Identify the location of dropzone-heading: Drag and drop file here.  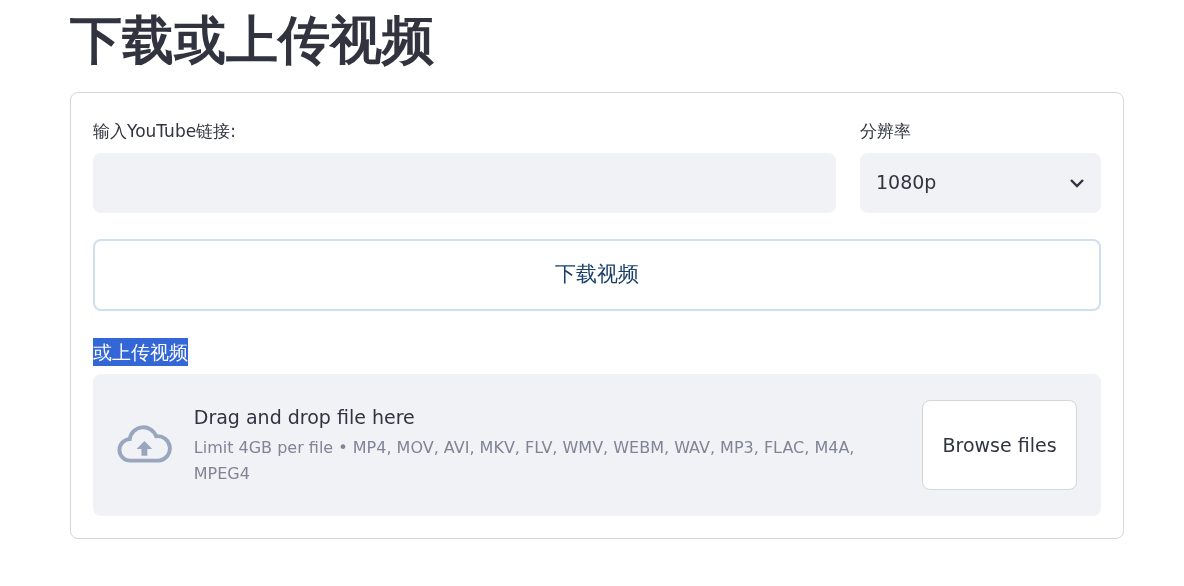
(304, 417).